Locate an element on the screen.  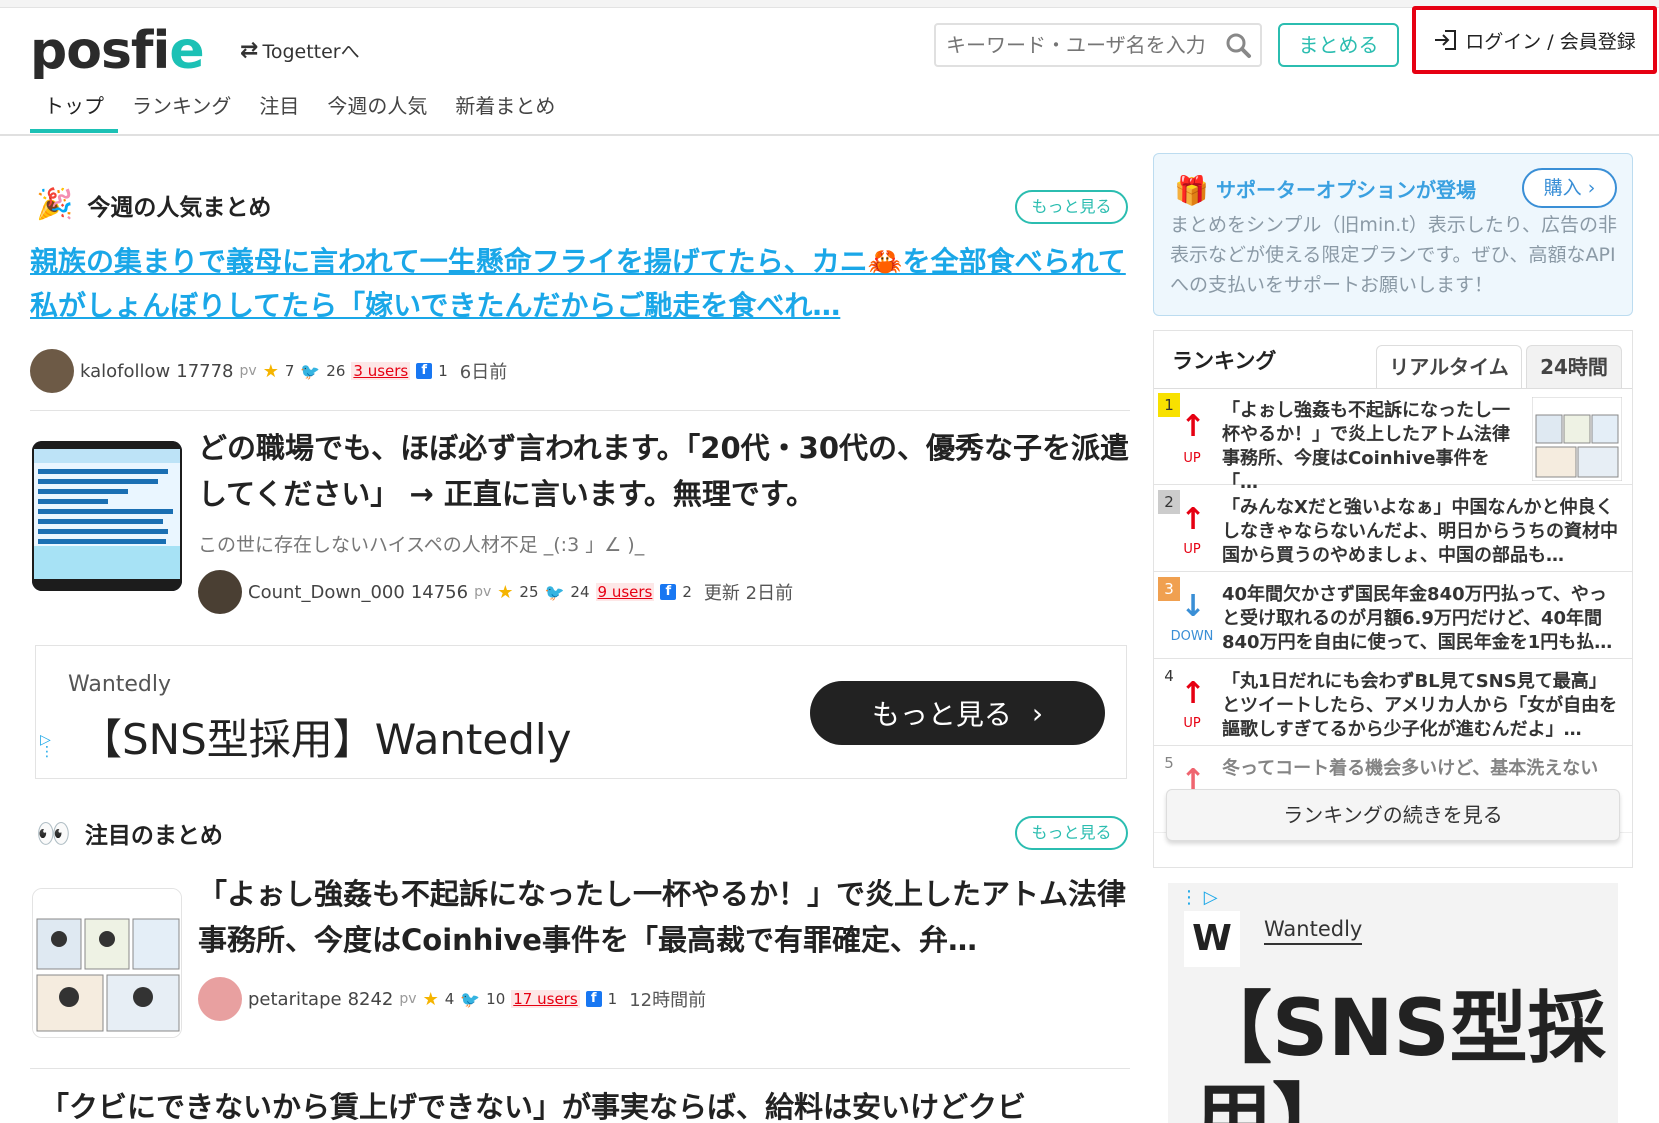
tab-attention: 注目 is located at coordinates (279, 110).